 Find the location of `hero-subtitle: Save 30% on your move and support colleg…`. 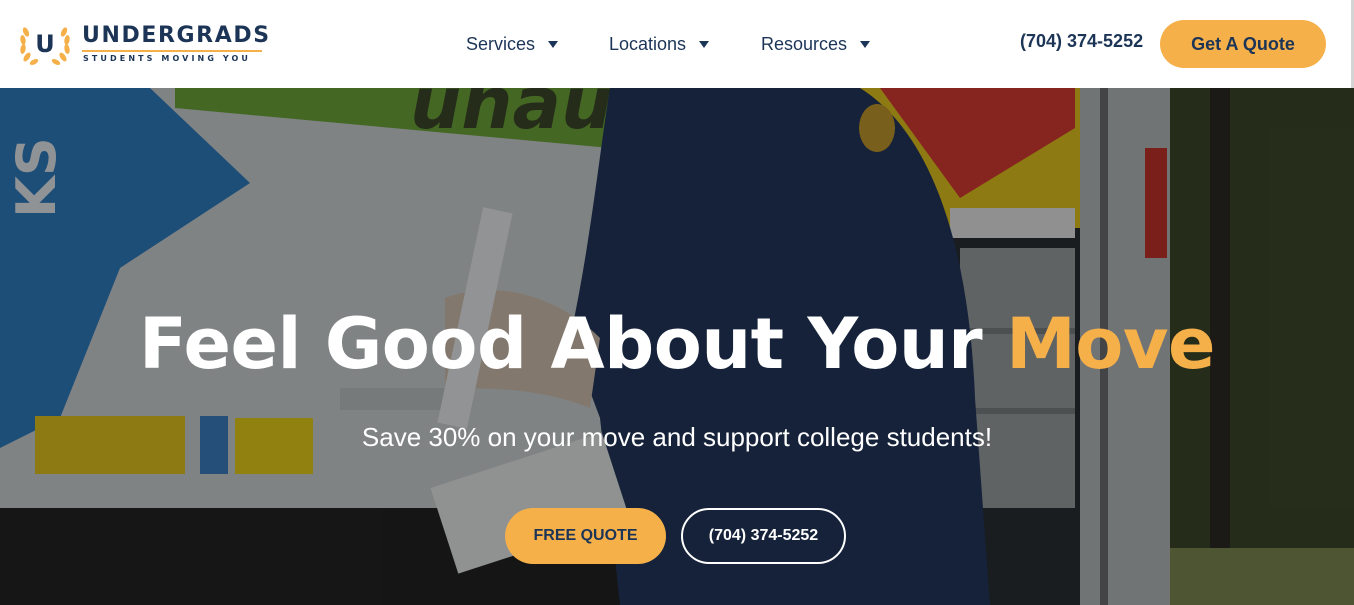

hero-subtitle: Save 30% on your move and support colleg… is located at coordinates (677, 437).